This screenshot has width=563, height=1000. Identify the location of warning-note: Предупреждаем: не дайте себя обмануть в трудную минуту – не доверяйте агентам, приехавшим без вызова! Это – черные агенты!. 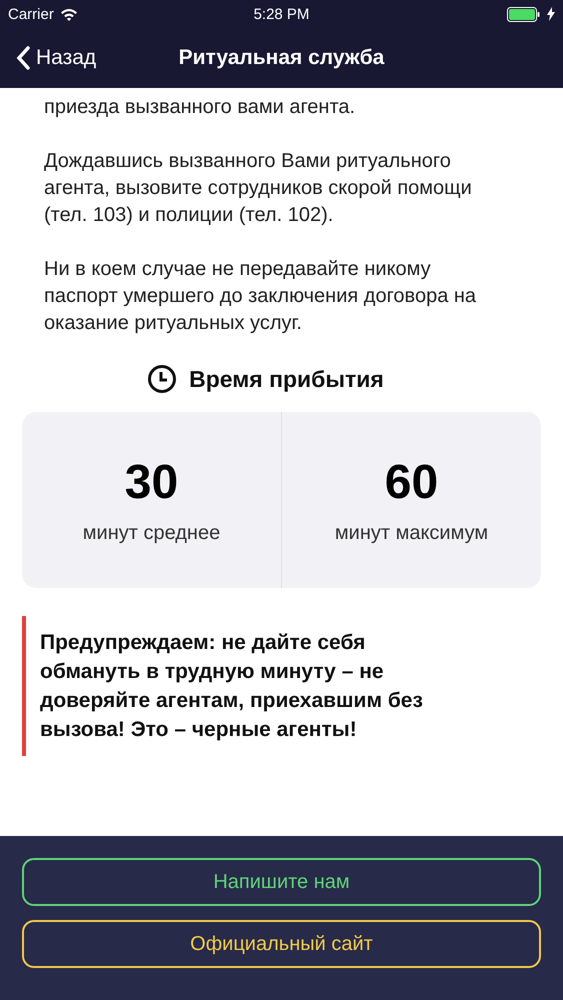
(241, 686).